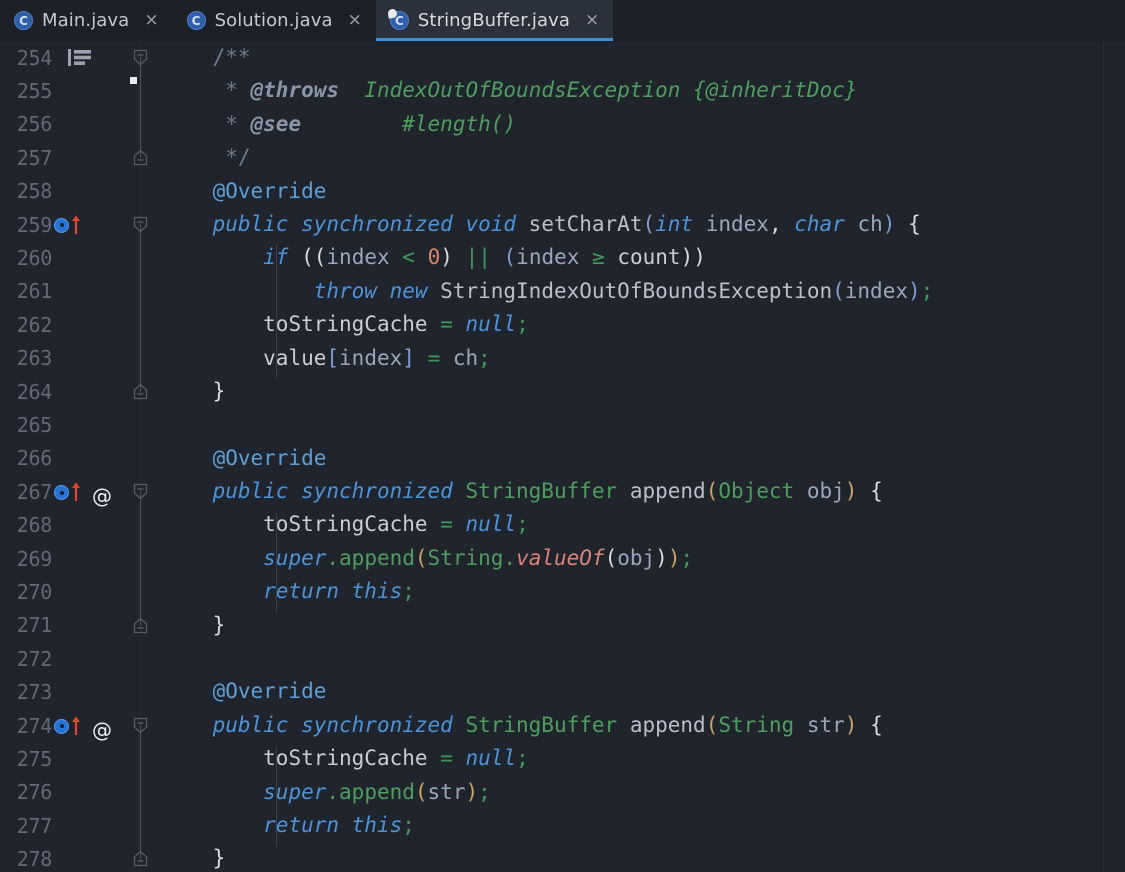 Image resolution: width=1125 pixels, height=872 pixels. Describe the element at coordinates (26, 525) in the screenshot. I see `line-number: 268` at that location.